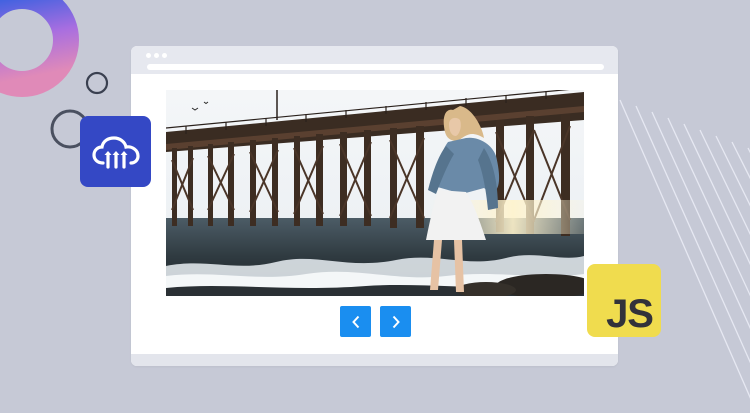  I want to click on cloudinary-logo-tile, so click(115, 151).